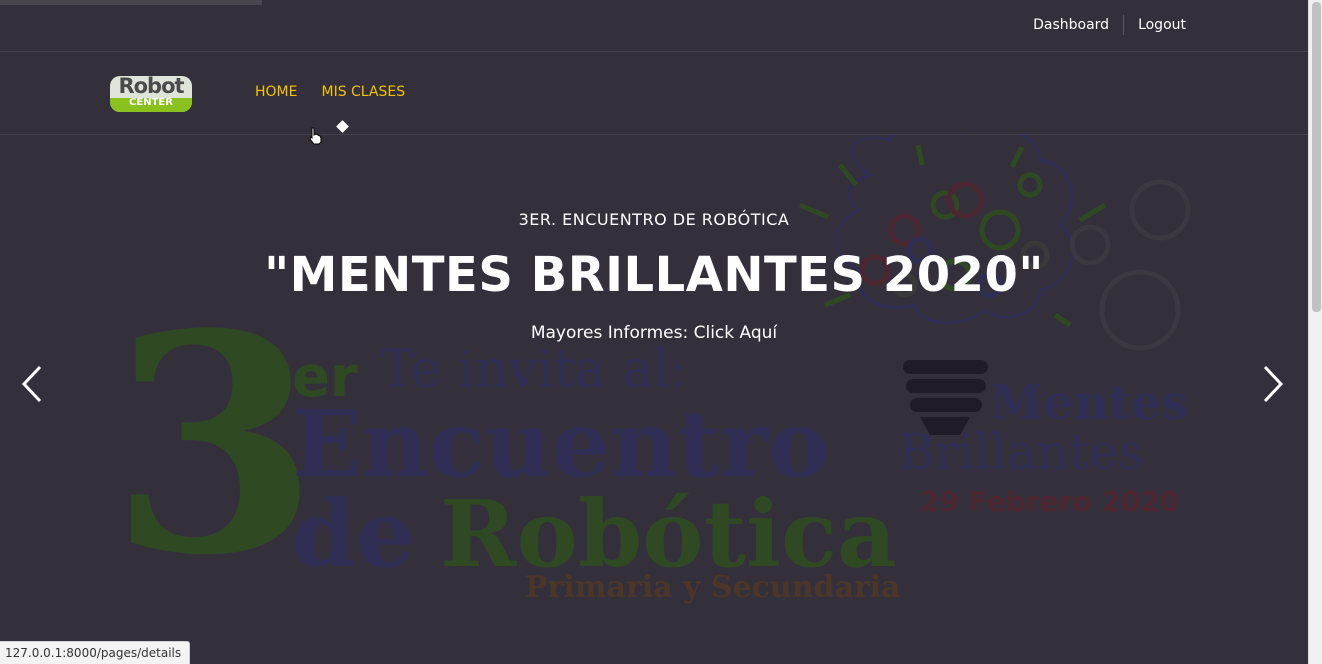  Describe the element at coordinates (1162, 25) in the screenshot. I see `logout-link: Logout` at that location.